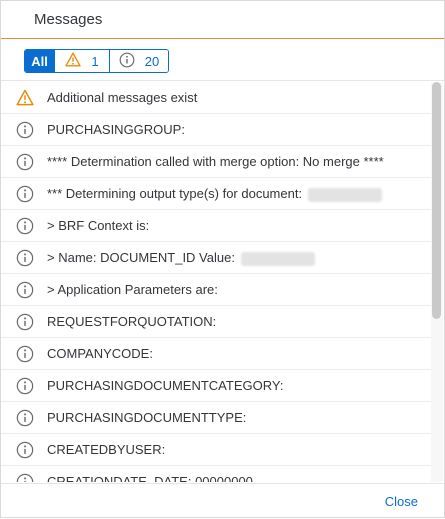 This screenshot has height=519, width=445. I want to click on message-text: Additional messages exist, so click(122, 97).